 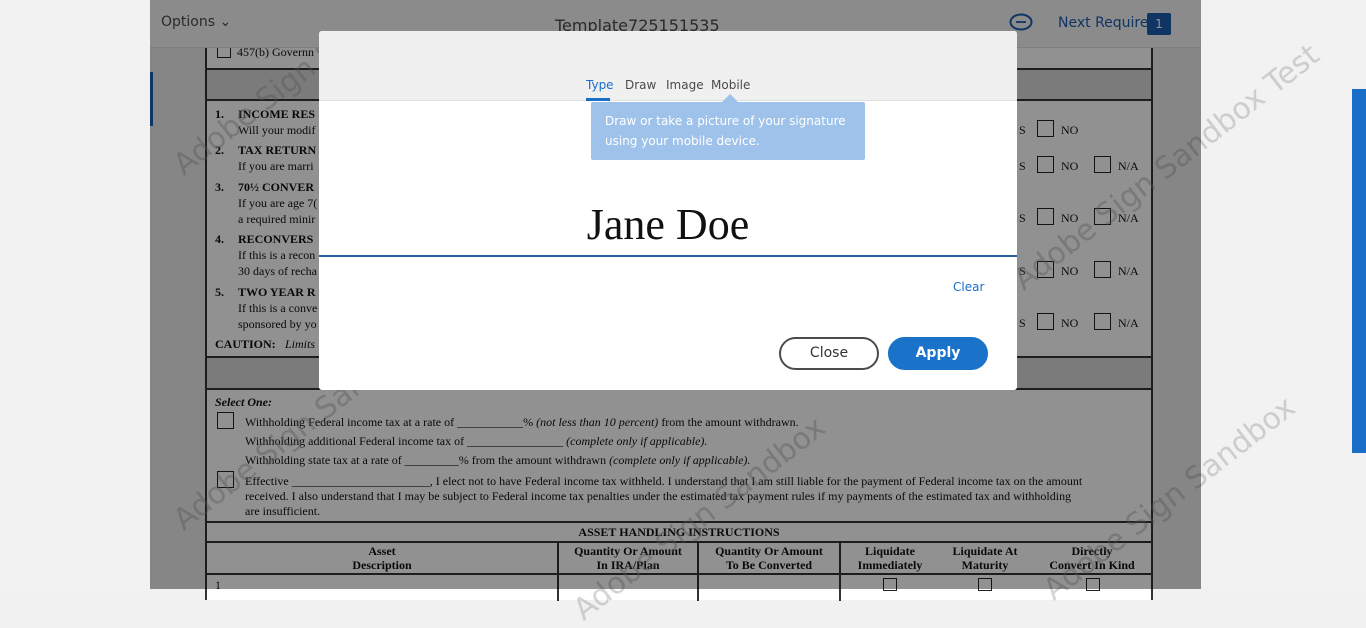 What do you see at coordinates (1359, 271) in the screenshot?
I see `side-panel-tab` at bounding box center [1359, 271].